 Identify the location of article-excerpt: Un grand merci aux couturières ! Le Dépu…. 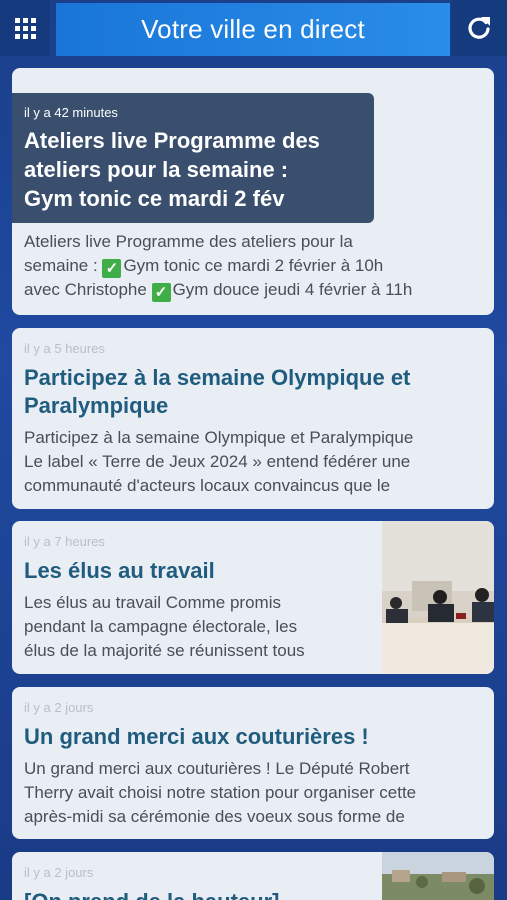
(257, 793).